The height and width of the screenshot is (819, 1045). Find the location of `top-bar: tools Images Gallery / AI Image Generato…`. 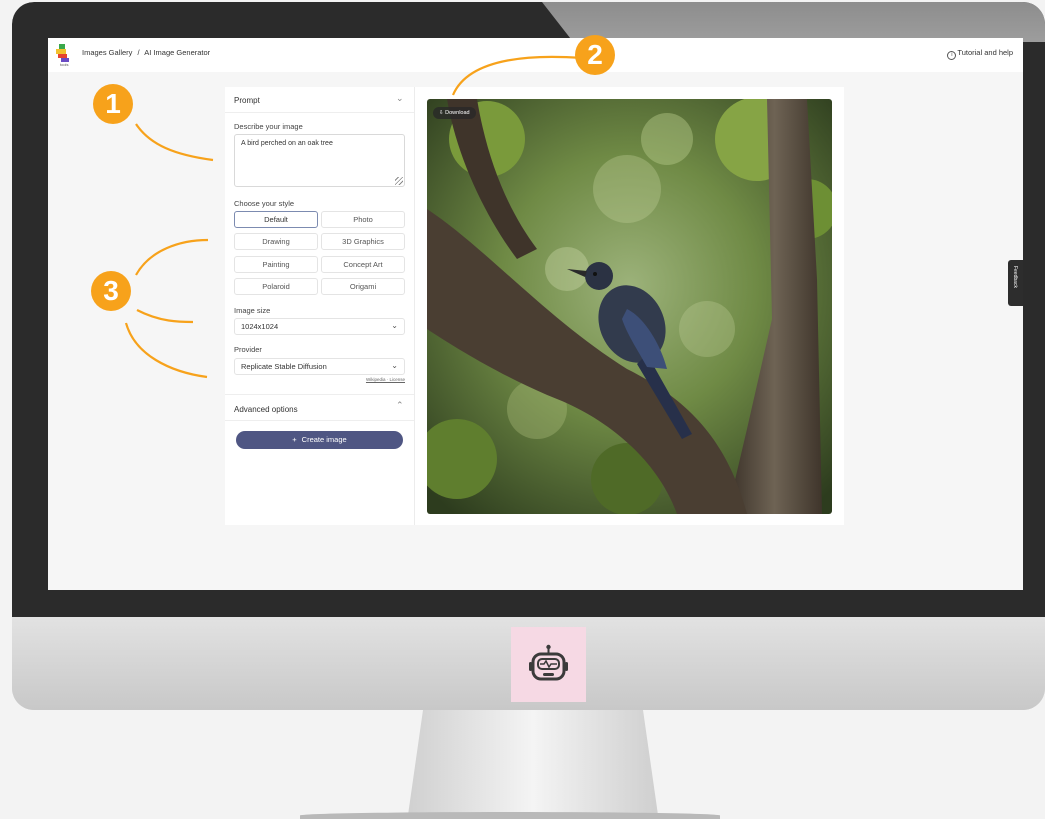

top-bar: tools Images Gallery / AI Image Generato… is located at coordinates (535, 55).